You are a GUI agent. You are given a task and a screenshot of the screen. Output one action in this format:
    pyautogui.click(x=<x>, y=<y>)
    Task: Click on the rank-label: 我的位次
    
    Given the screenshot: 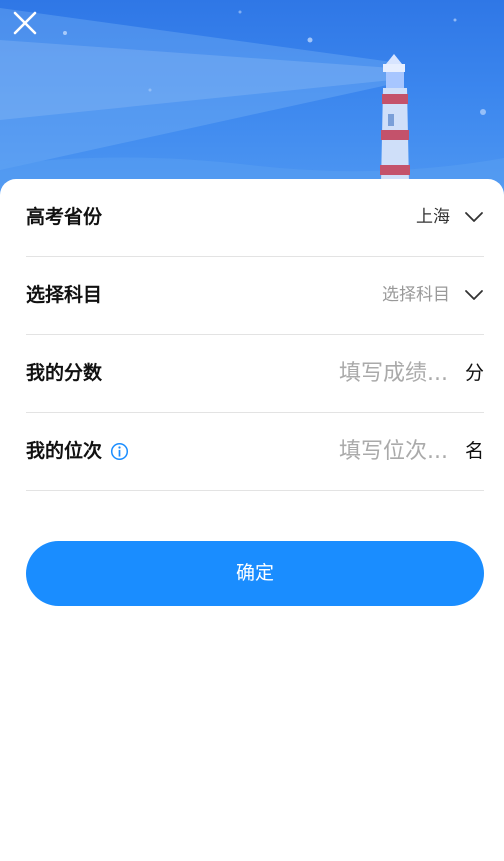 What is the action you would take?
    pyautogui.click(x=64, y=451)
    